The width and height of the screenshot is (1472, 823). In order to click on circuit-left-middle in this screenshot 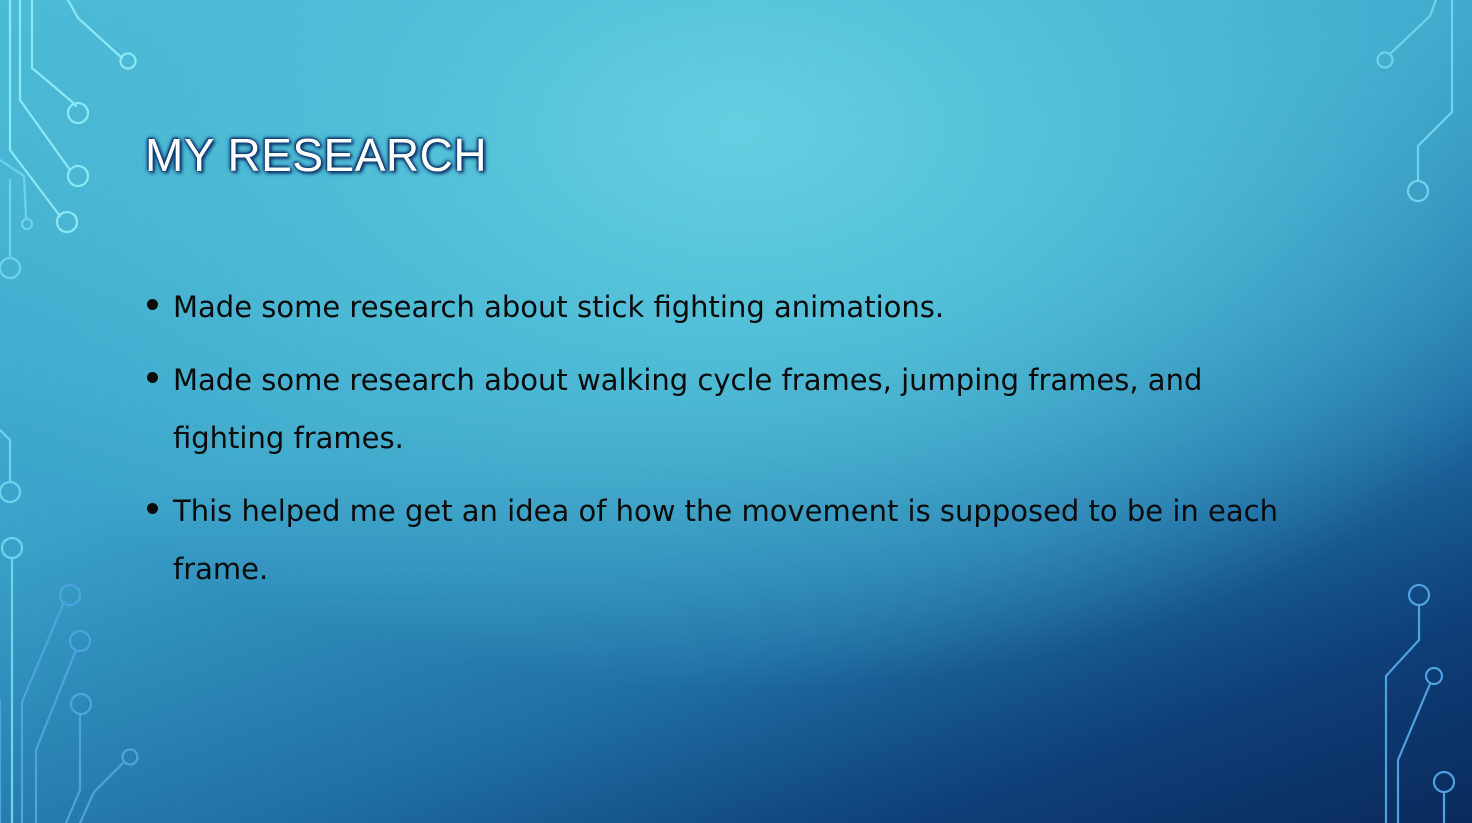, I will do `click(12, 625)`.